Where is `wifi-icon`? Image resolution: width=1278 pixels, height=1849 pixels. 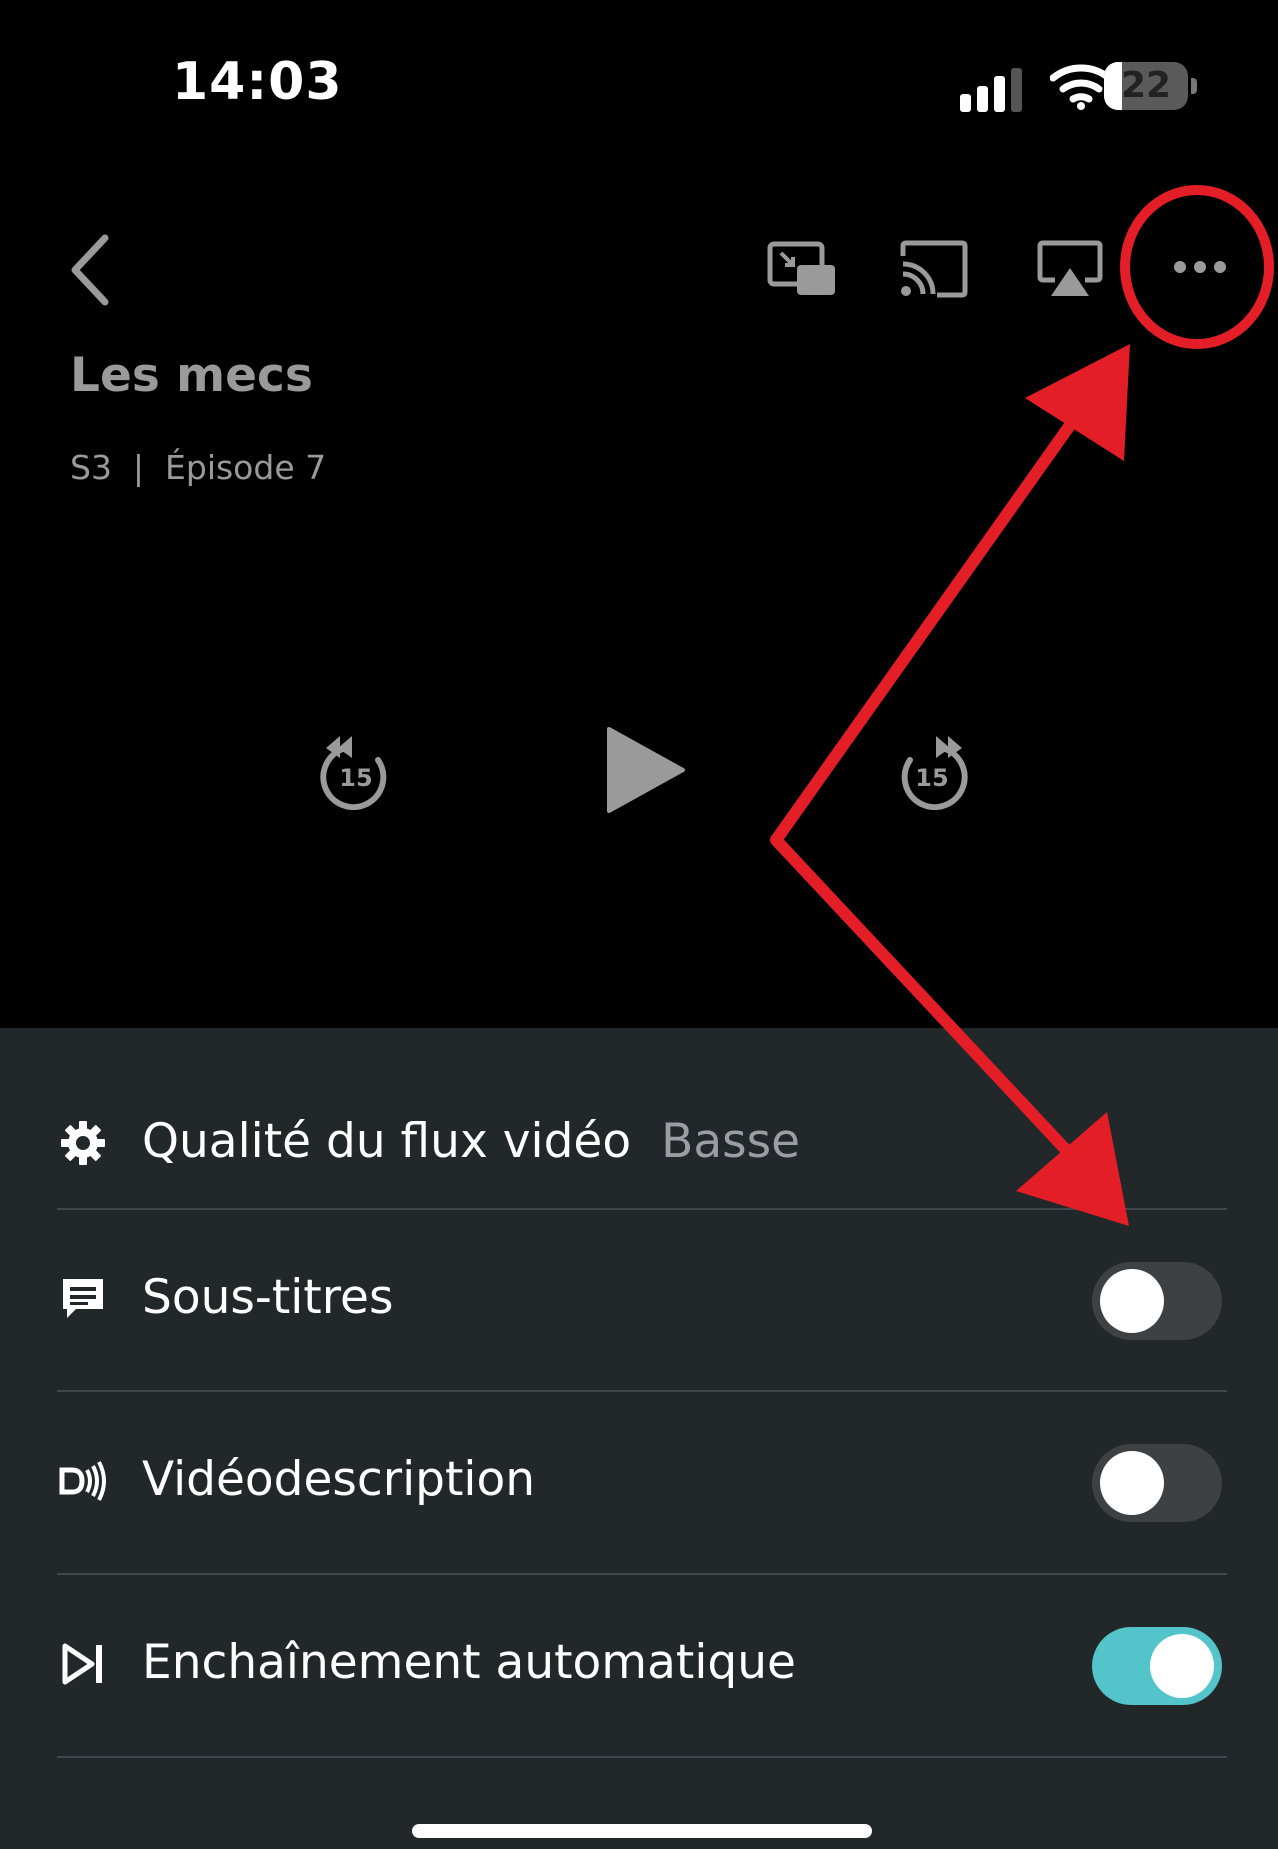 wifi-icon is located at coordinates (1081, 87).